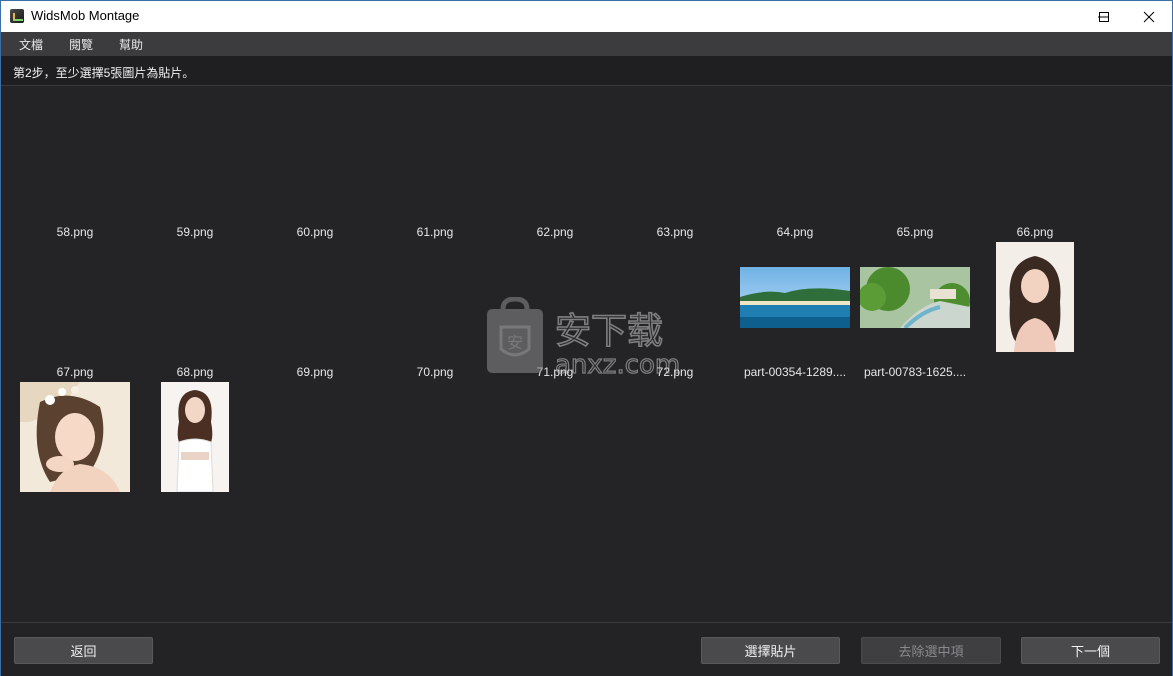  I want to click on image-tile-label: 67.png, so click(75, 372).